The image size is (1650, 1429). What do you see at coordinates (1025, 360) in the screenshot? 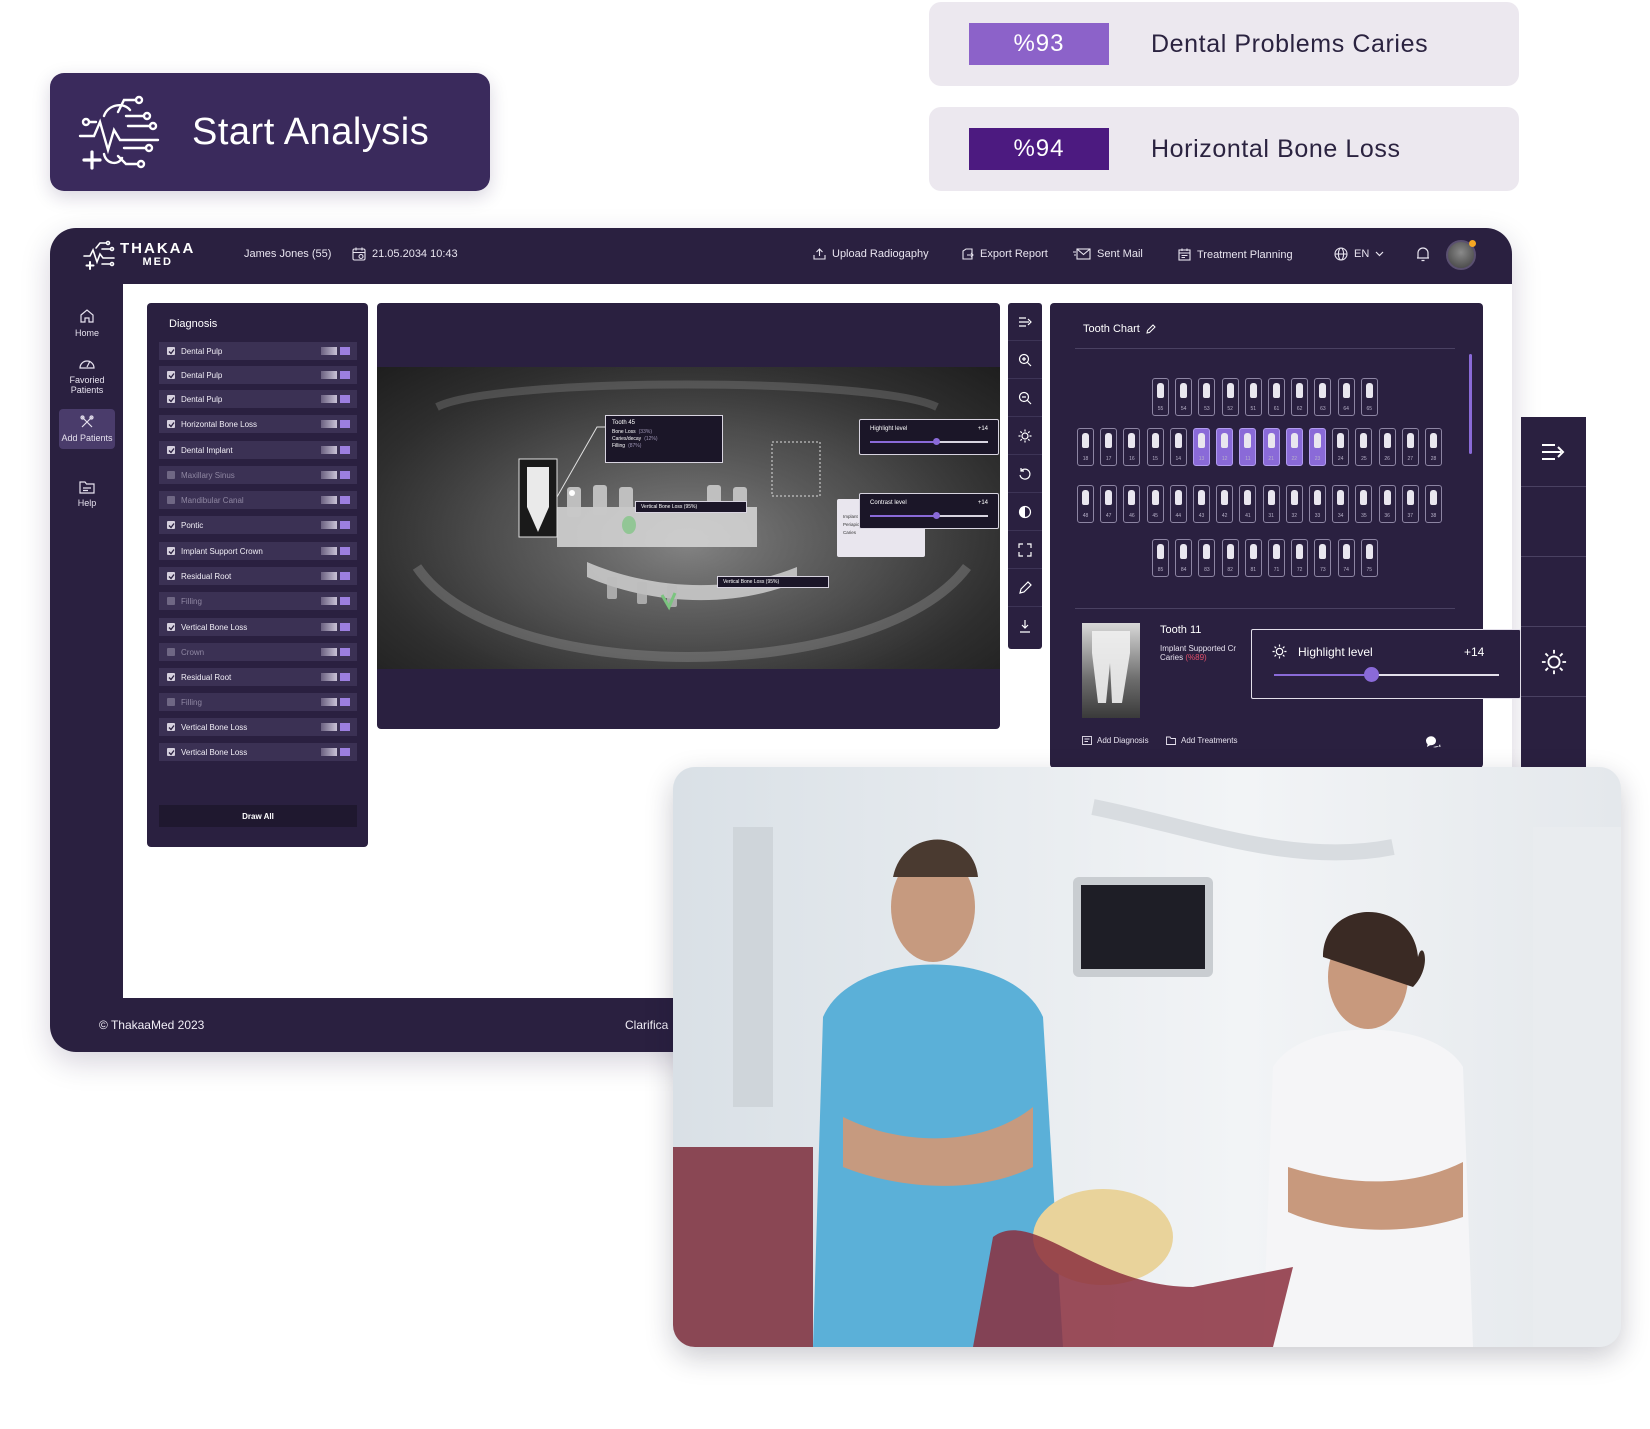
I see `zoom-in-tool` at bounding box center [1025, 360].